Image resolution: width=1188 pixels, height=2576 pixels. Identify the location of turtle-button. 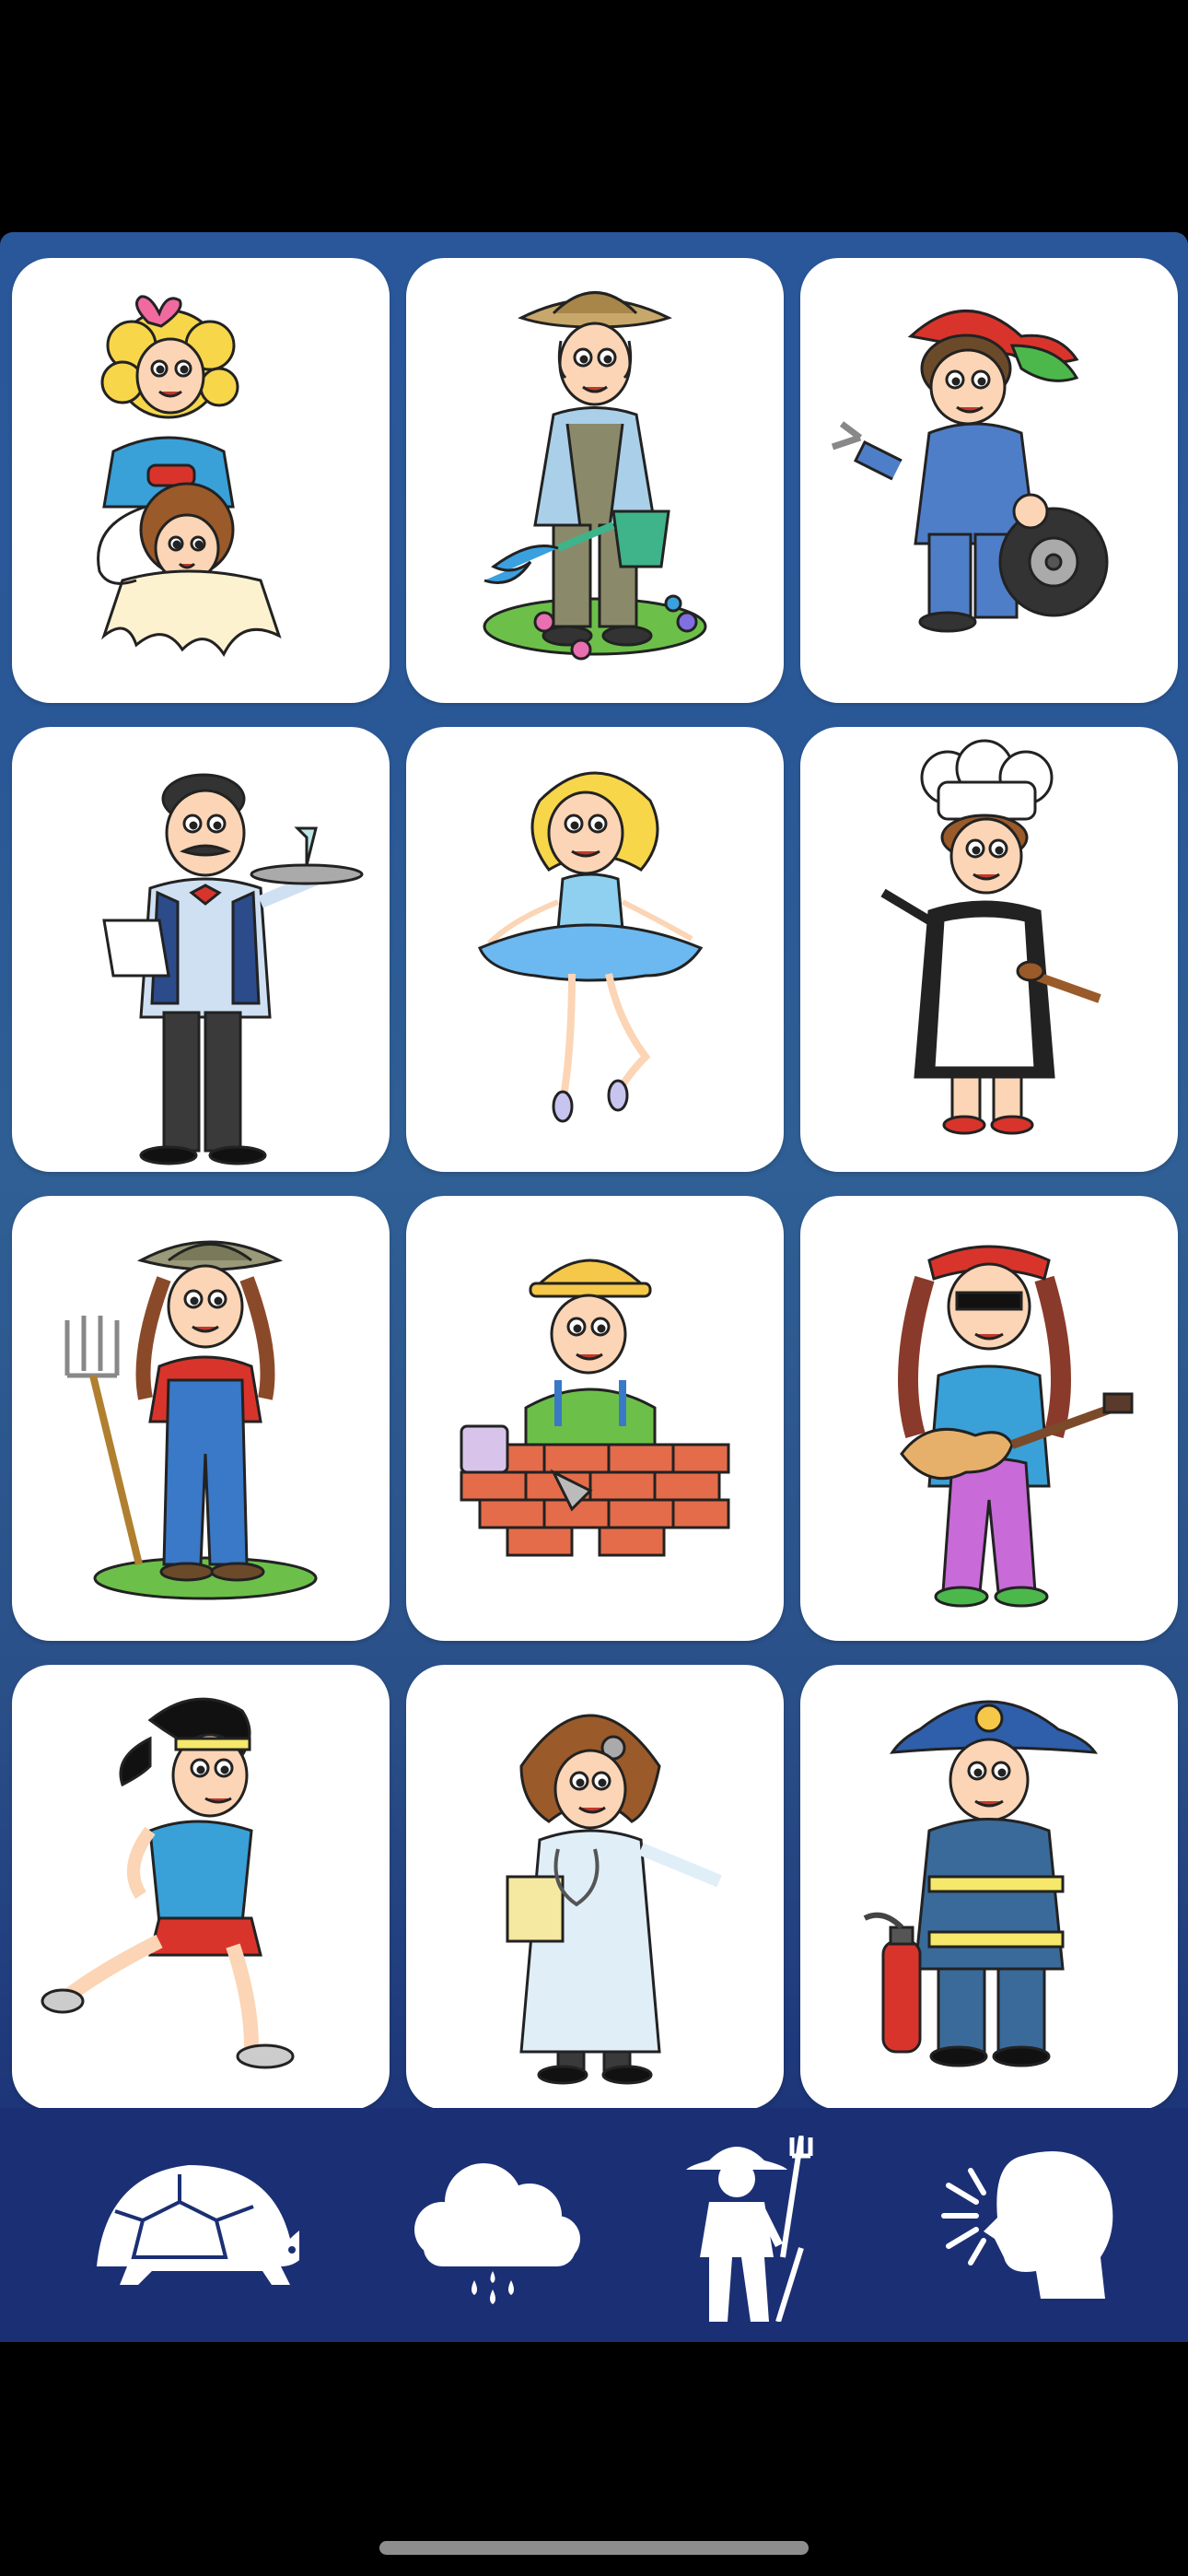
(194, 2225).